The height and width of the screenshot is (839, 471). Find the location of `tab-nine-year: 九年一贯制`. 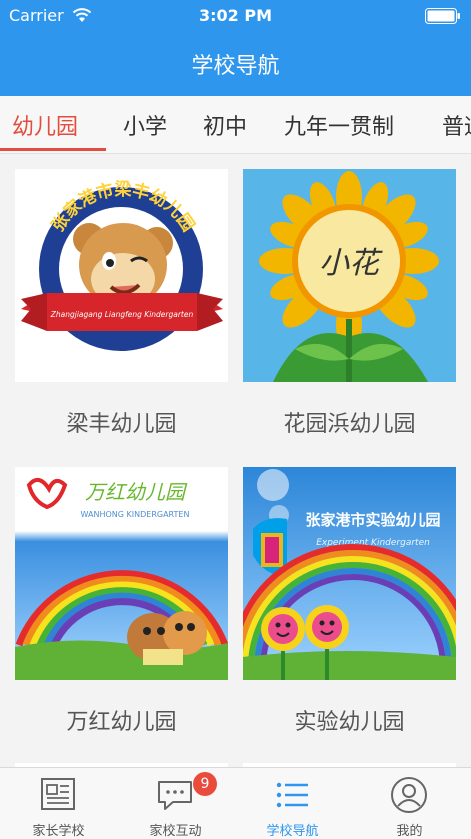

tab-nine-year: 九年一贯制 is located at coordinates (339, 125).